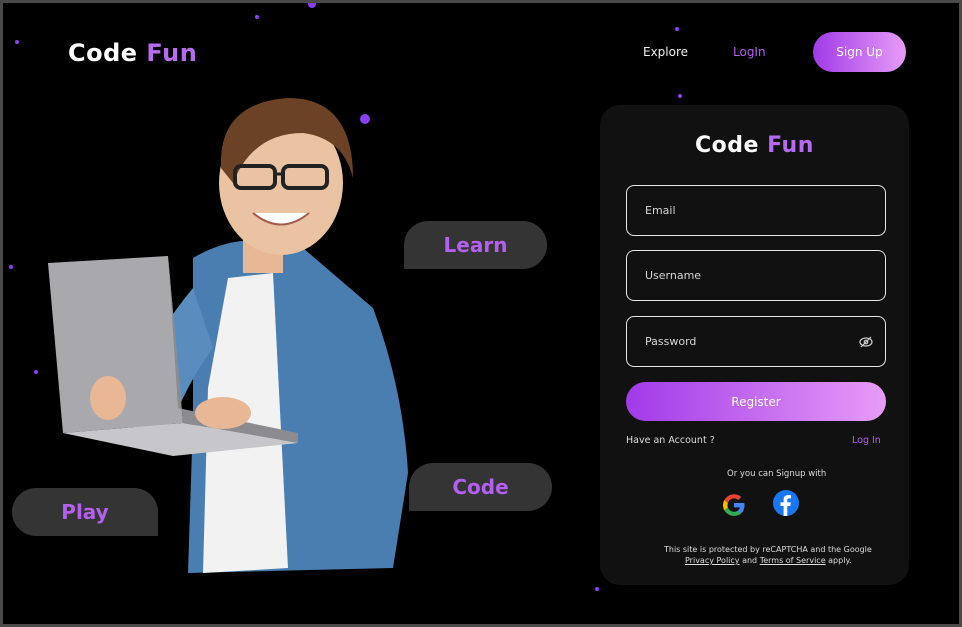  What do you see at coordinates (727, 145) in the screenshot?
I see `card-logo-code: Code` at bounding box center [727, 145].